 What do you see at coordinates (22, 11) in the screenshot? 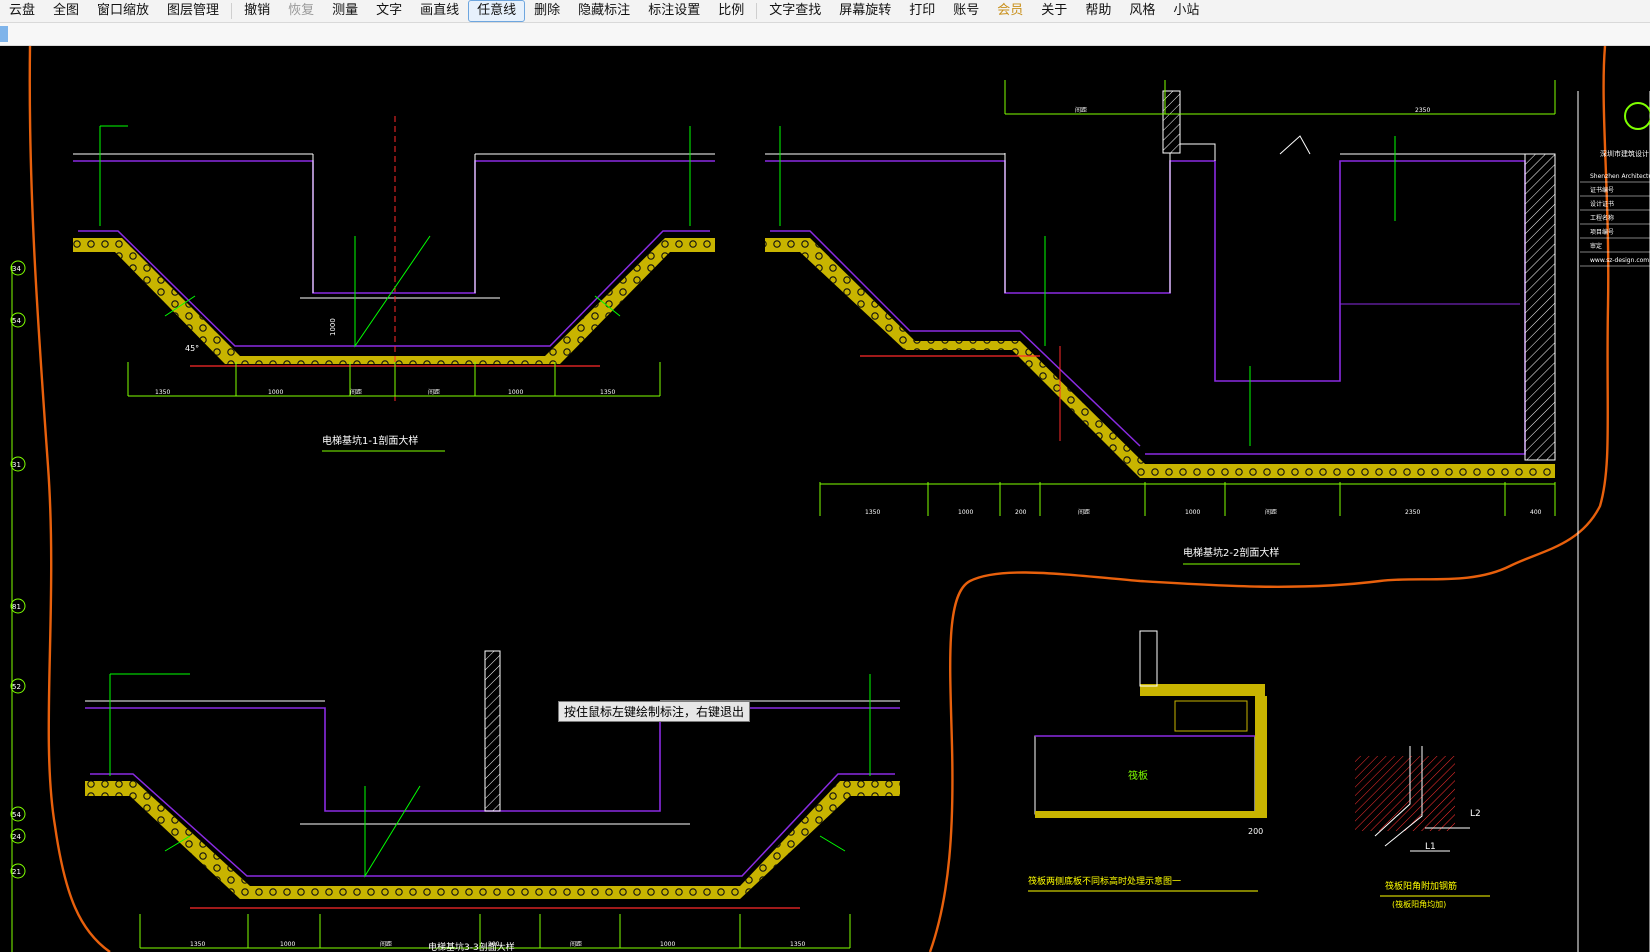
I see `toolbar-button-0: 云盘` at bounding box center [22, 11].